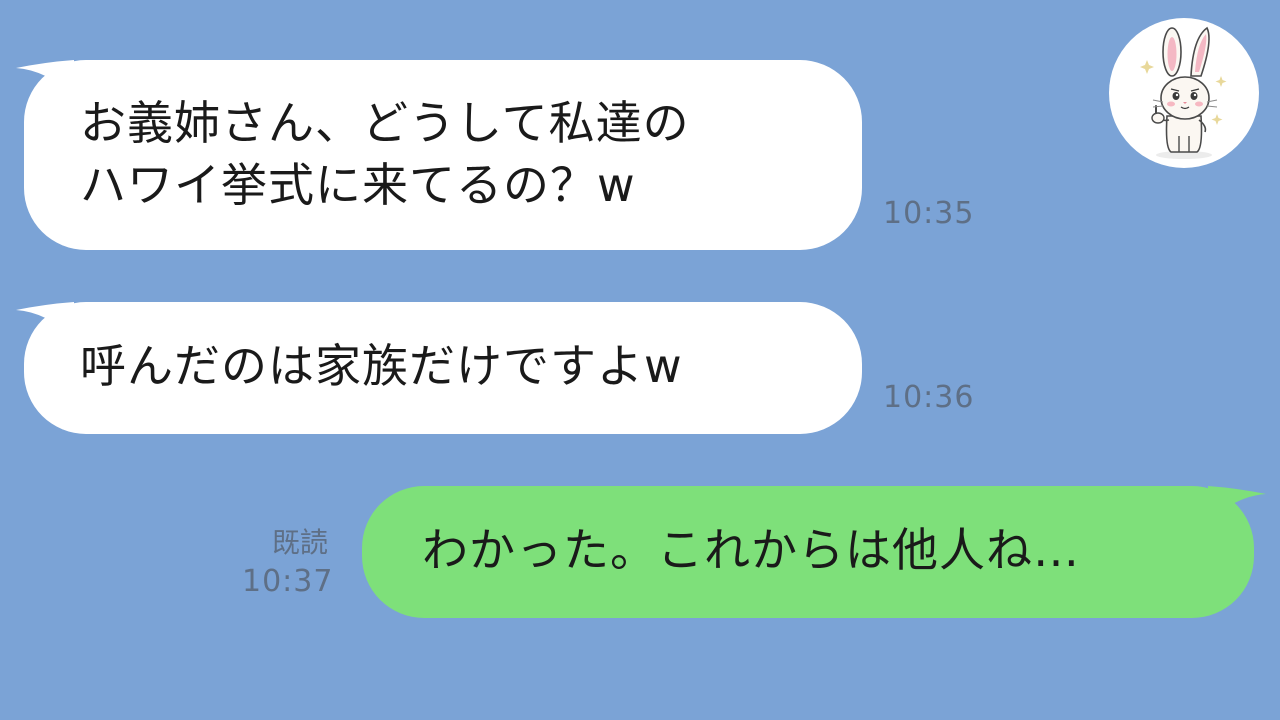 The image size is (1280, 720). I want to click on rabbit-avatar-icon, so click(1183, 92).